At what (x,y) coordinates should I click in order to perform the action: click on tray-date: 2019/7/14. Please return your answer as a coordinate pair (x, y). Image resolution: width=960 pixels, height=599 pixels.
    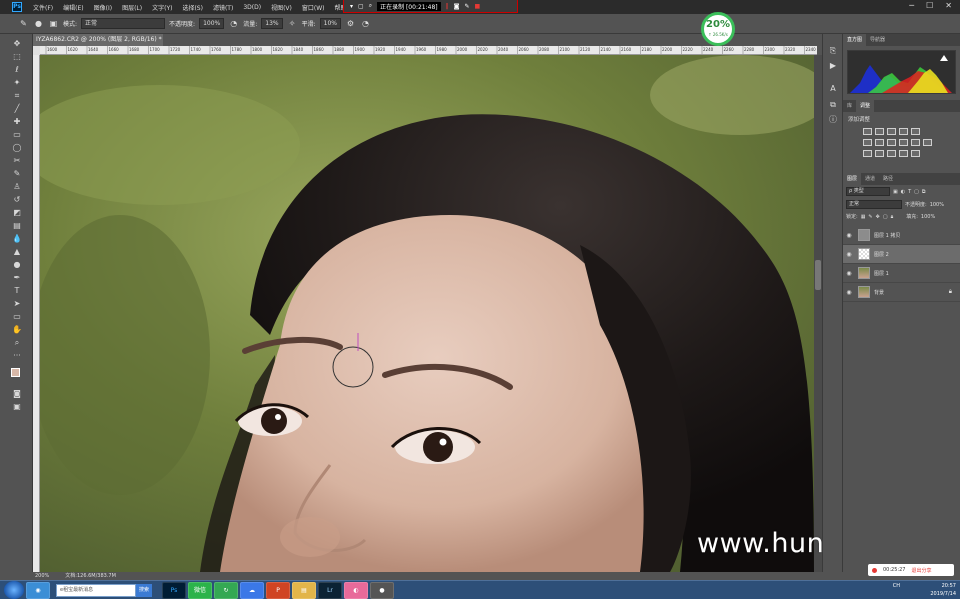
    Looking at the image, I should click on (943, 594).